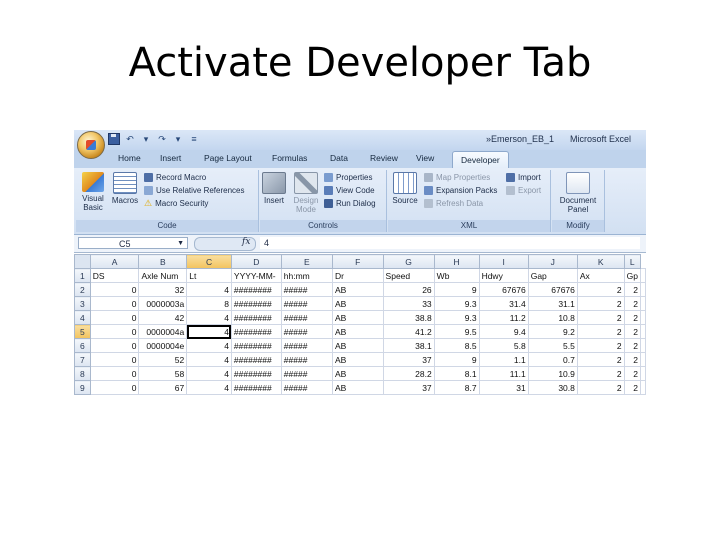  Describe the element at coordinates (82, 317) in the screenshot. I see `row-header: 4` at that location.